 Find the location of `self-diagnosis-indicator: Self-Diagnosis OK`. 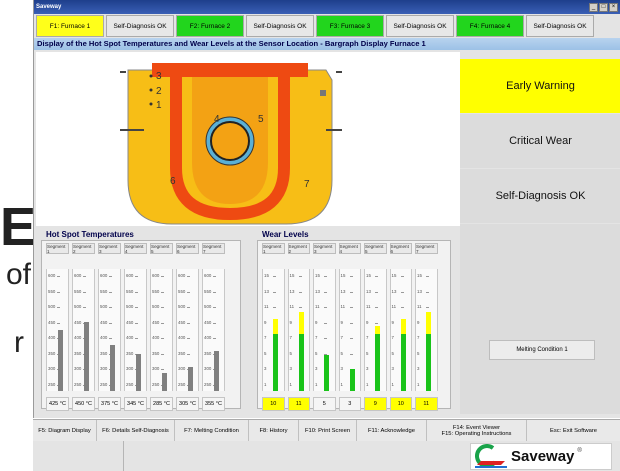

self-diagnosis-indicator: Self-Diagnosis OK is located at coordinates (540, 196).